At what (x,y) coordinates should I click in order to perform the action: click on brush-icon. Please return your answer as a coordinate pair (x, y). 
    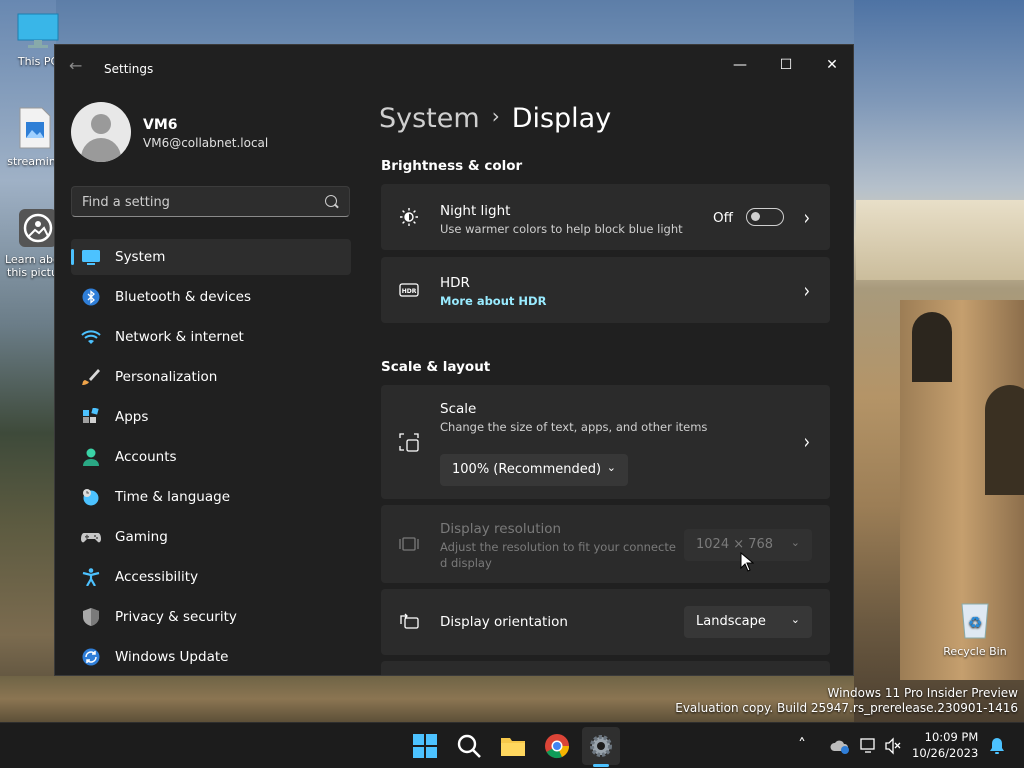
    Looking at the image, I should click on (91, 377).